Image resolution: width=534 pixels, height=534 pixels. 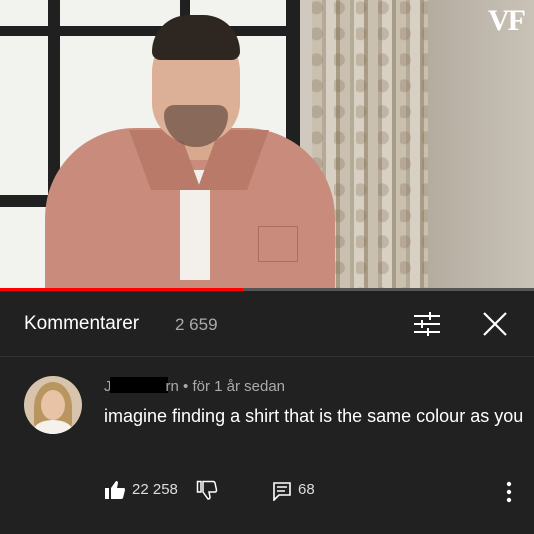 I want to click on avatar, so click(x=53, y=405).